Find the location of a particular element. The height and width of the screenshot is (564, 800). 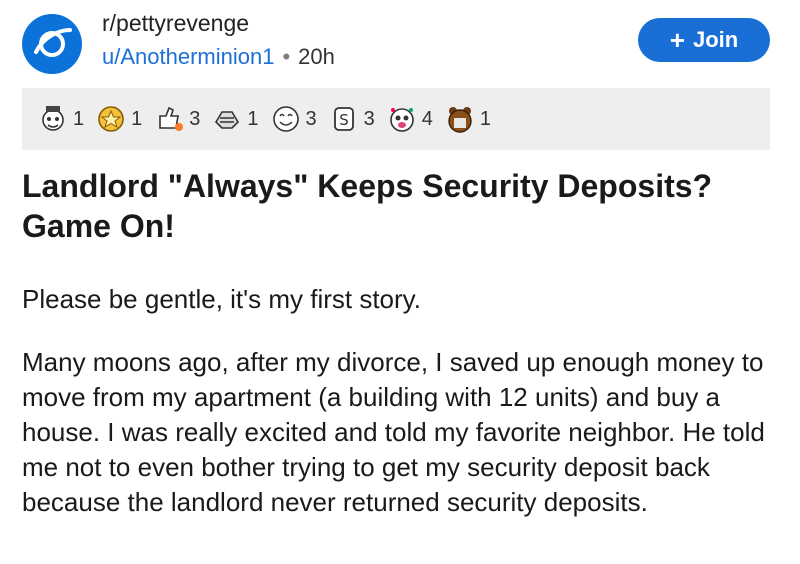

award-7-icon is located at coordinates (401, 120).